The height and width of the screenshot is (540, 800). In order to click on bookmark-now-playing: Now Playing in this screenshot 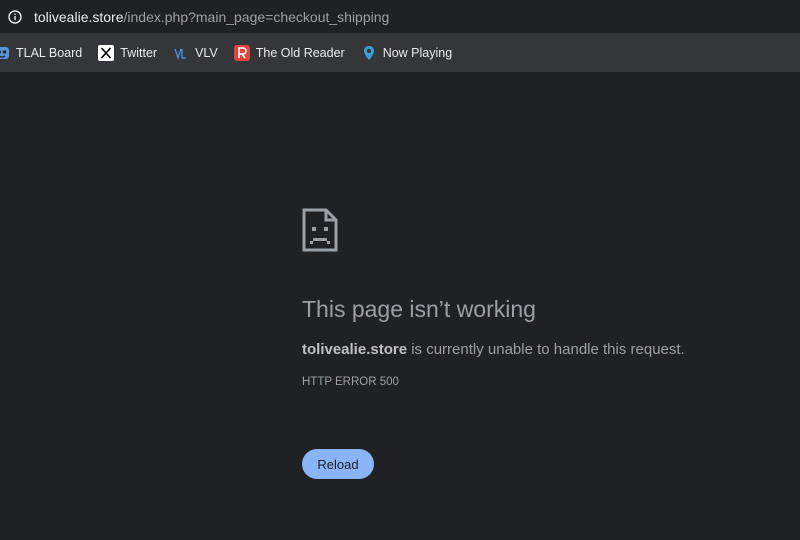, I will do `click(410, 53)`.